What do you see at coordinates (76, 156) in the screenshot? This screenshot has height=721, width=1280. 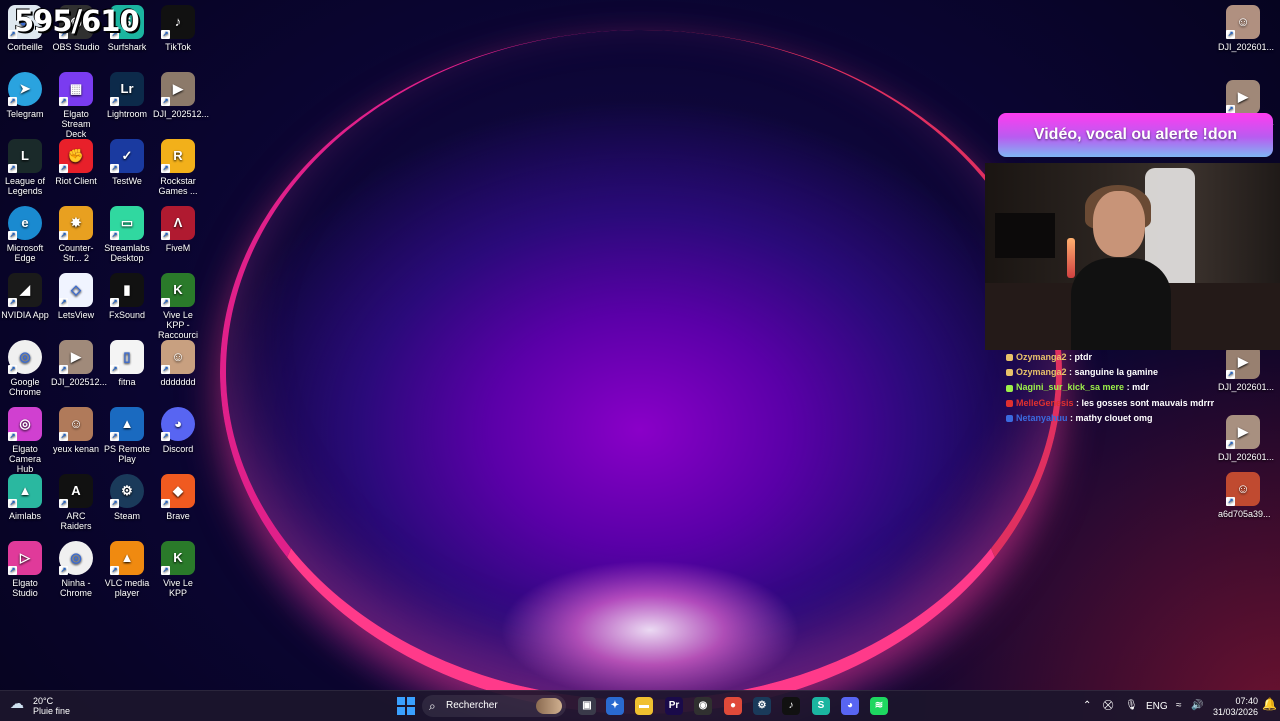 I see `riot-client-icon: ✊ ↗` at bounding box center [76, 156].